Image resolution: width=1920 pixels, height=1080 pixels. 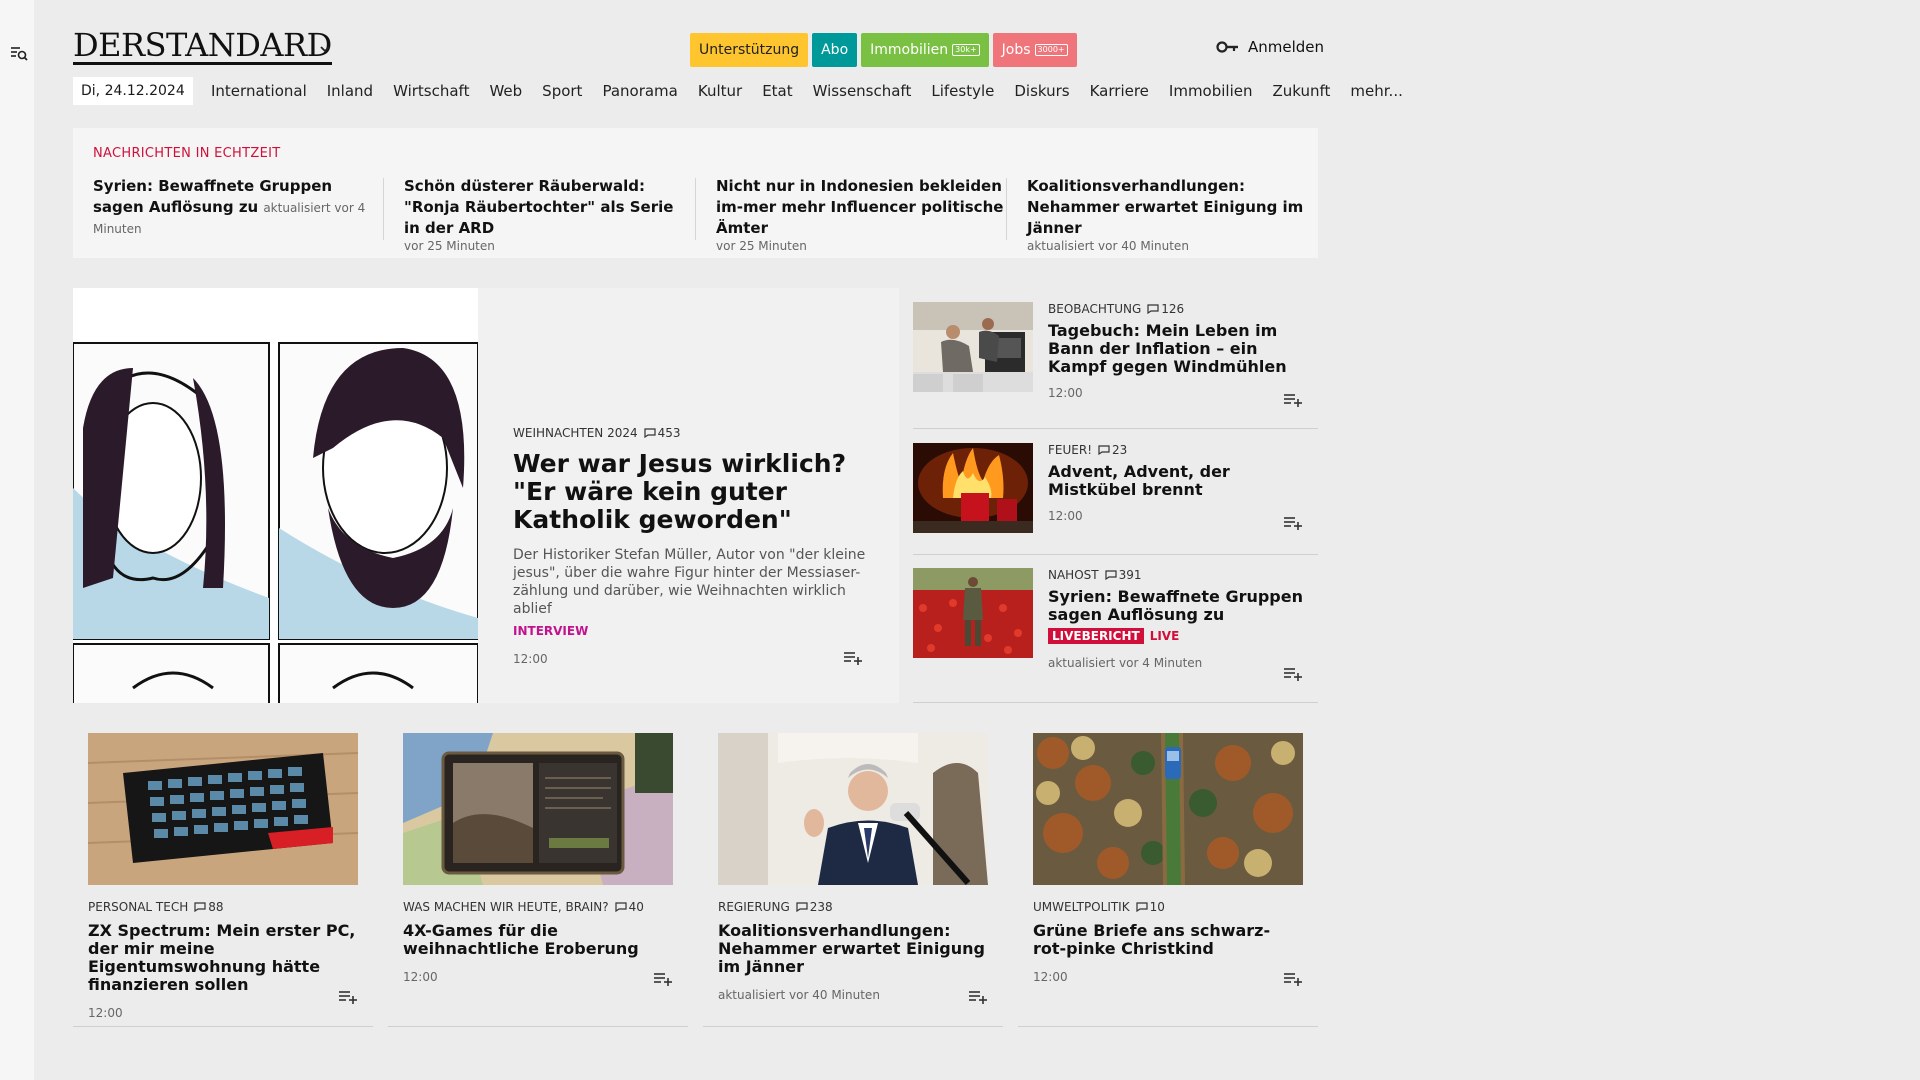 I want to click on article-title: Advent, Advent, der Mistkübel brennt, so click(x=1178, y=481).